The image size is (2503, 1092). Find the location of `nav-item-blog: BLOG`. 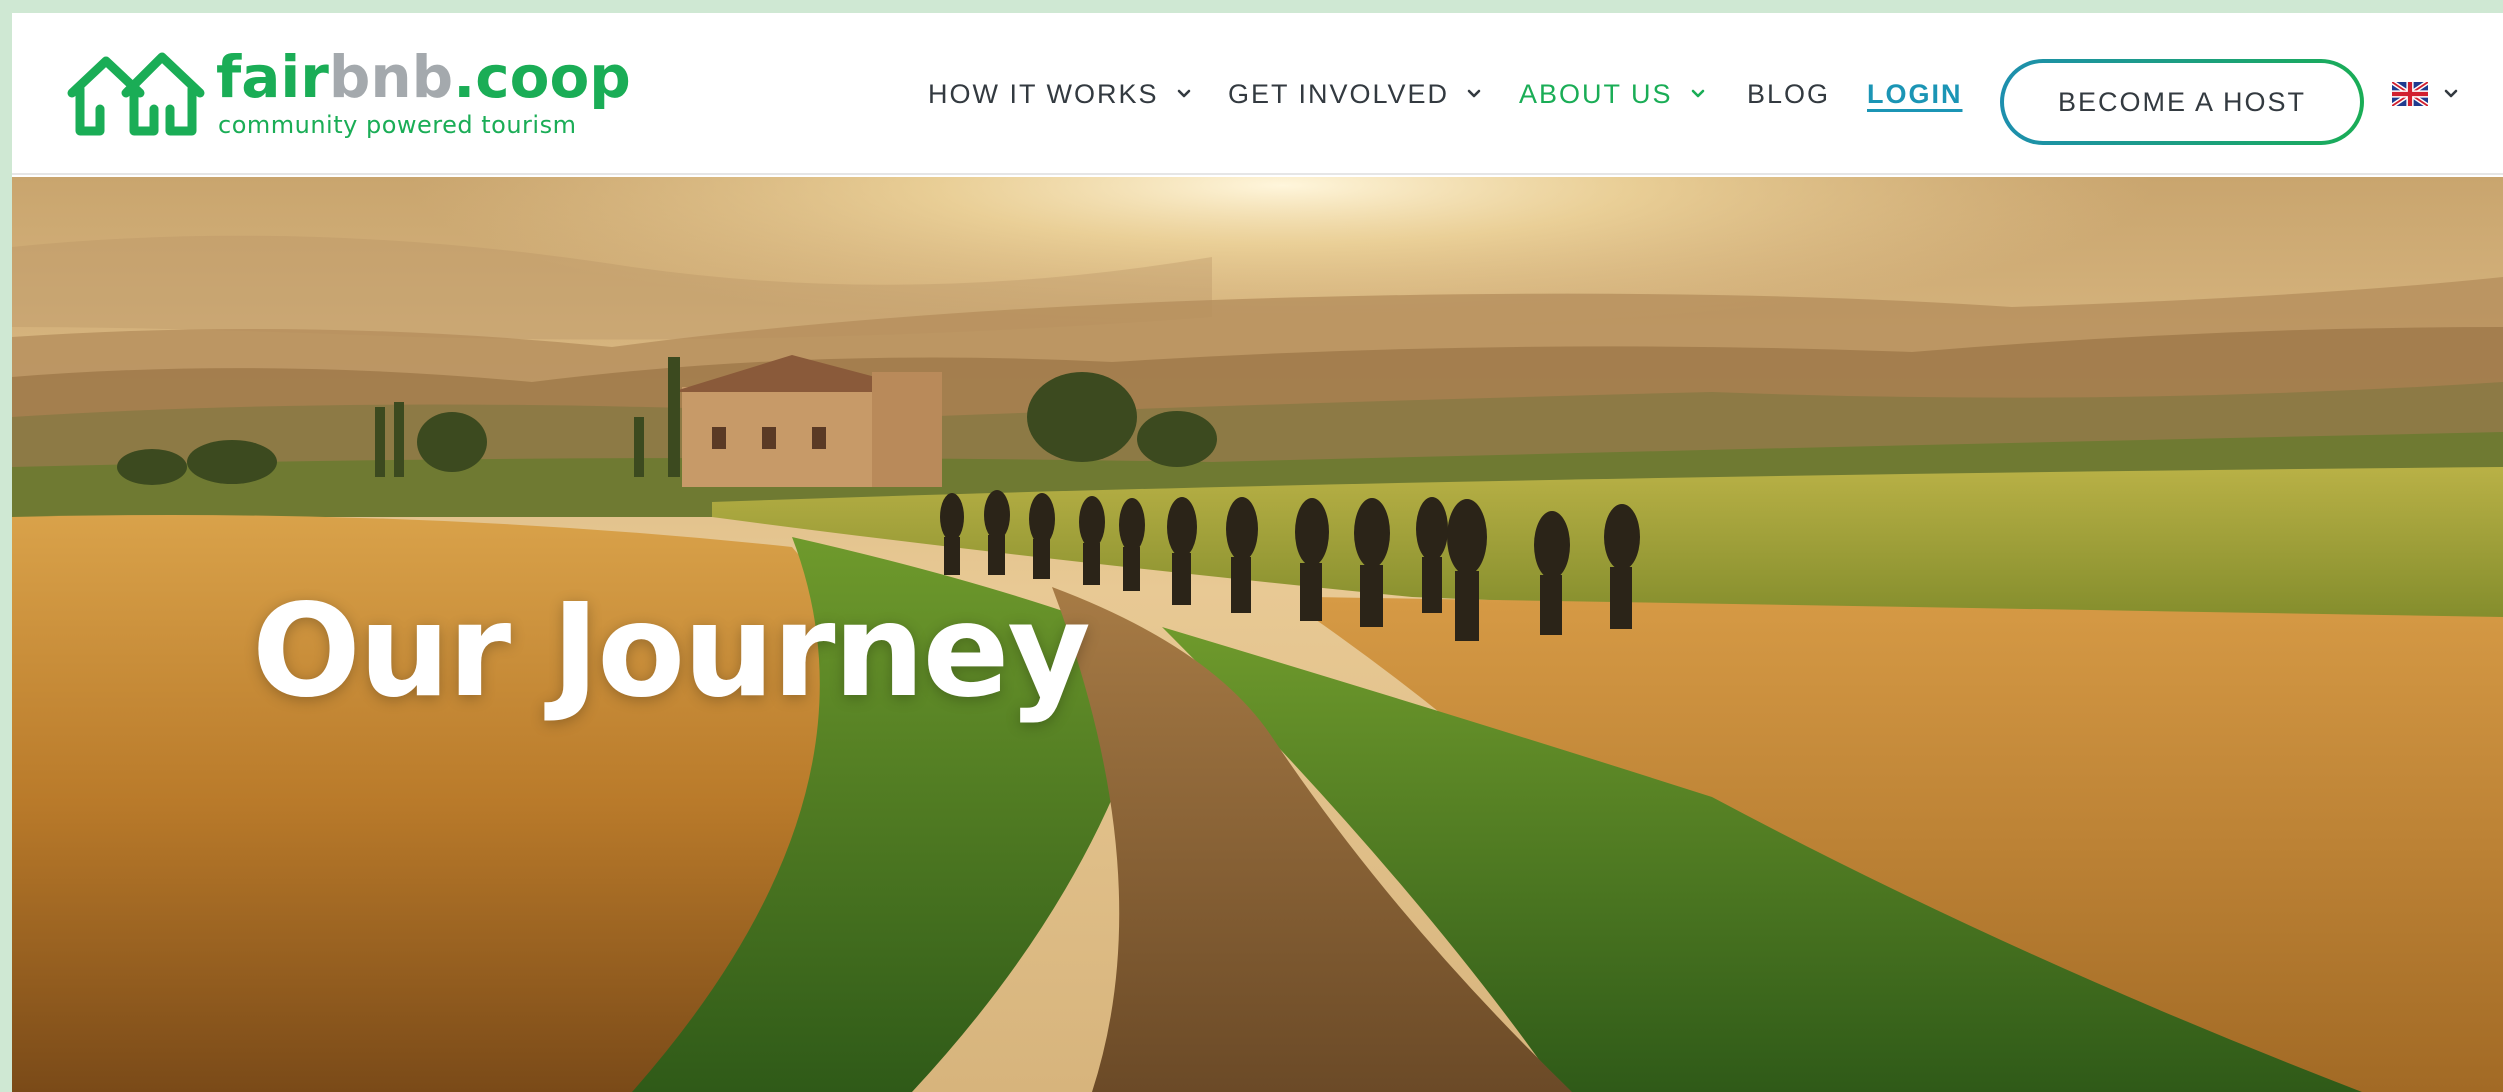

nav-item-blog: BLOG is located at coordinates (1788, 94).